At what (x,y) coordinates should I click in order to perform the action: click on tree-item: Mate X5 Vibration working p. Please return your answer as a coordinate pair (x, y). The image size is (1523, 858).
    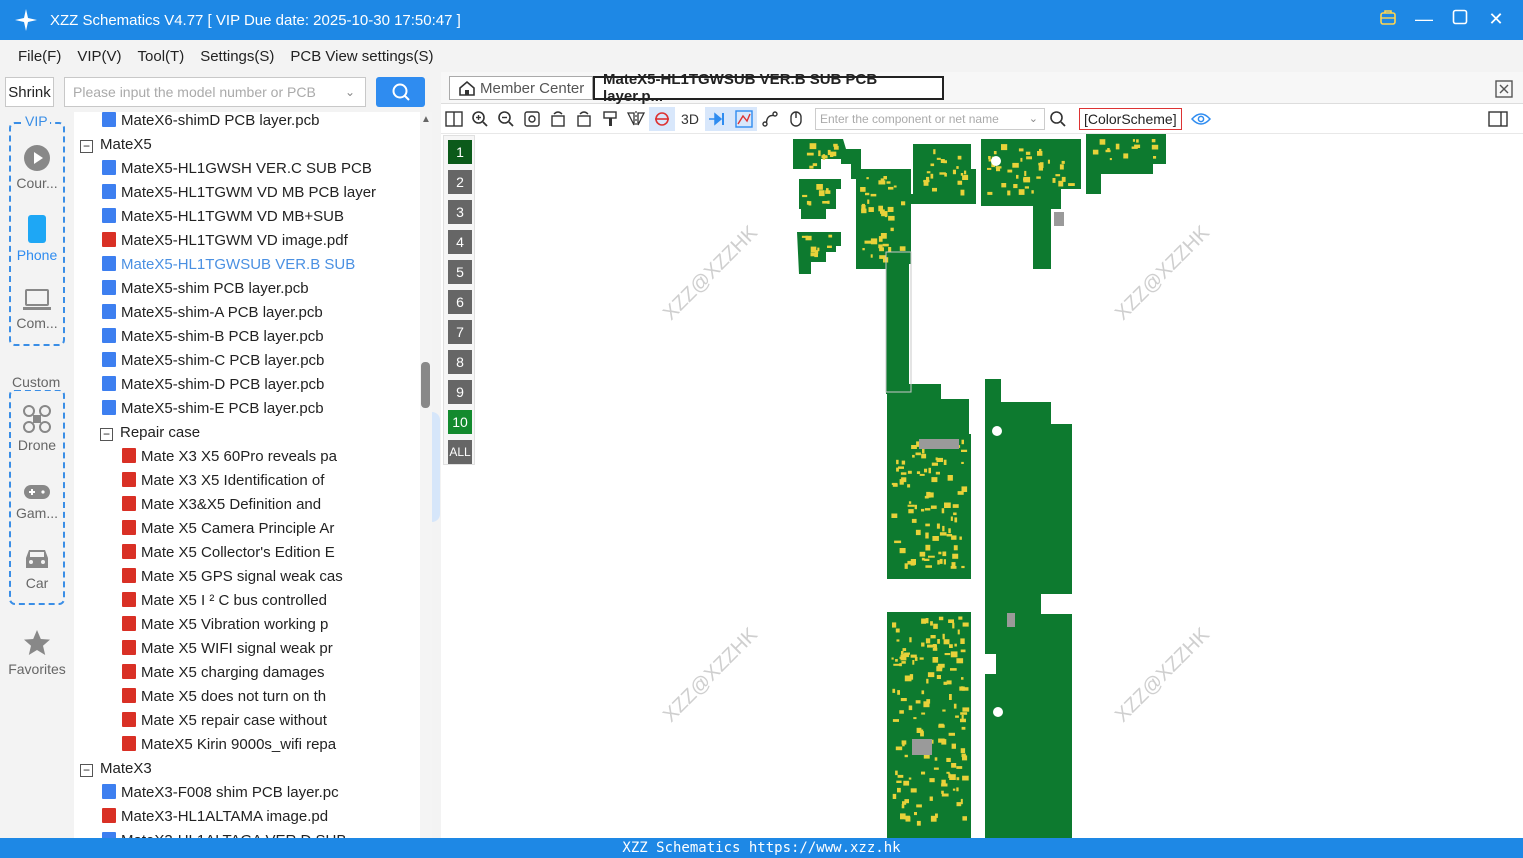
    Looking at the image, I should click on (264, 625).